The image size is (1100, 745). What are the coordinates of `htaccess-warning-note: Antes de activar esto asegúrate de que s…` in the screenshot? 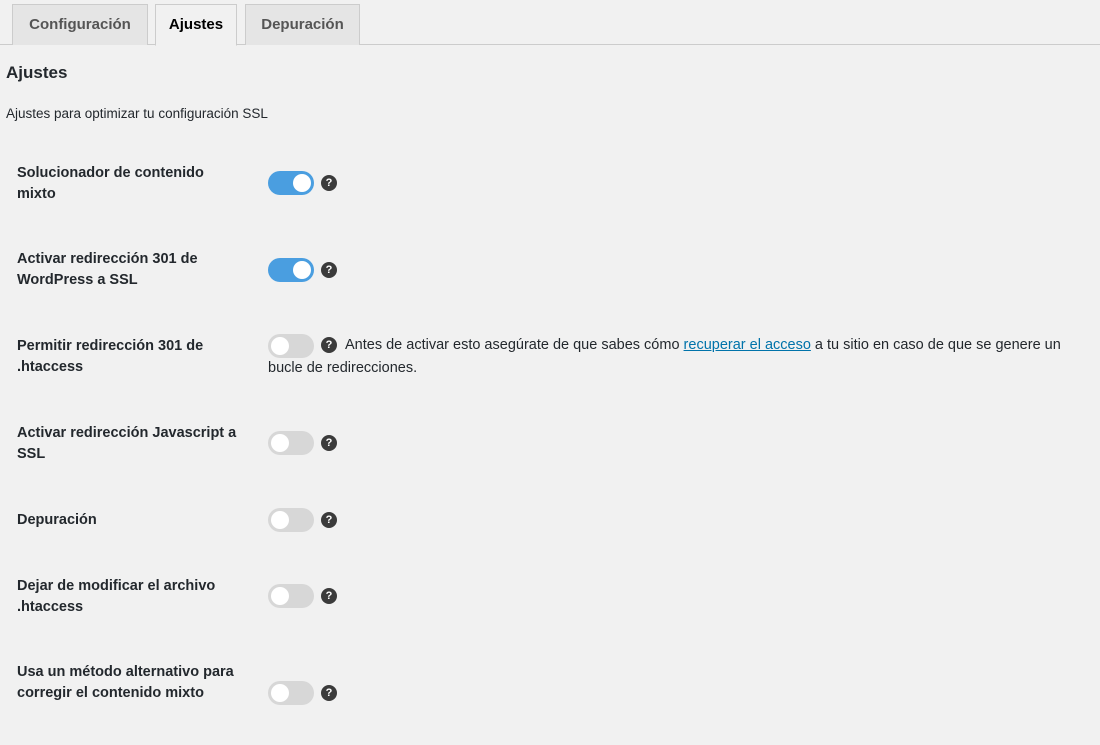 It's located at (680, 357).